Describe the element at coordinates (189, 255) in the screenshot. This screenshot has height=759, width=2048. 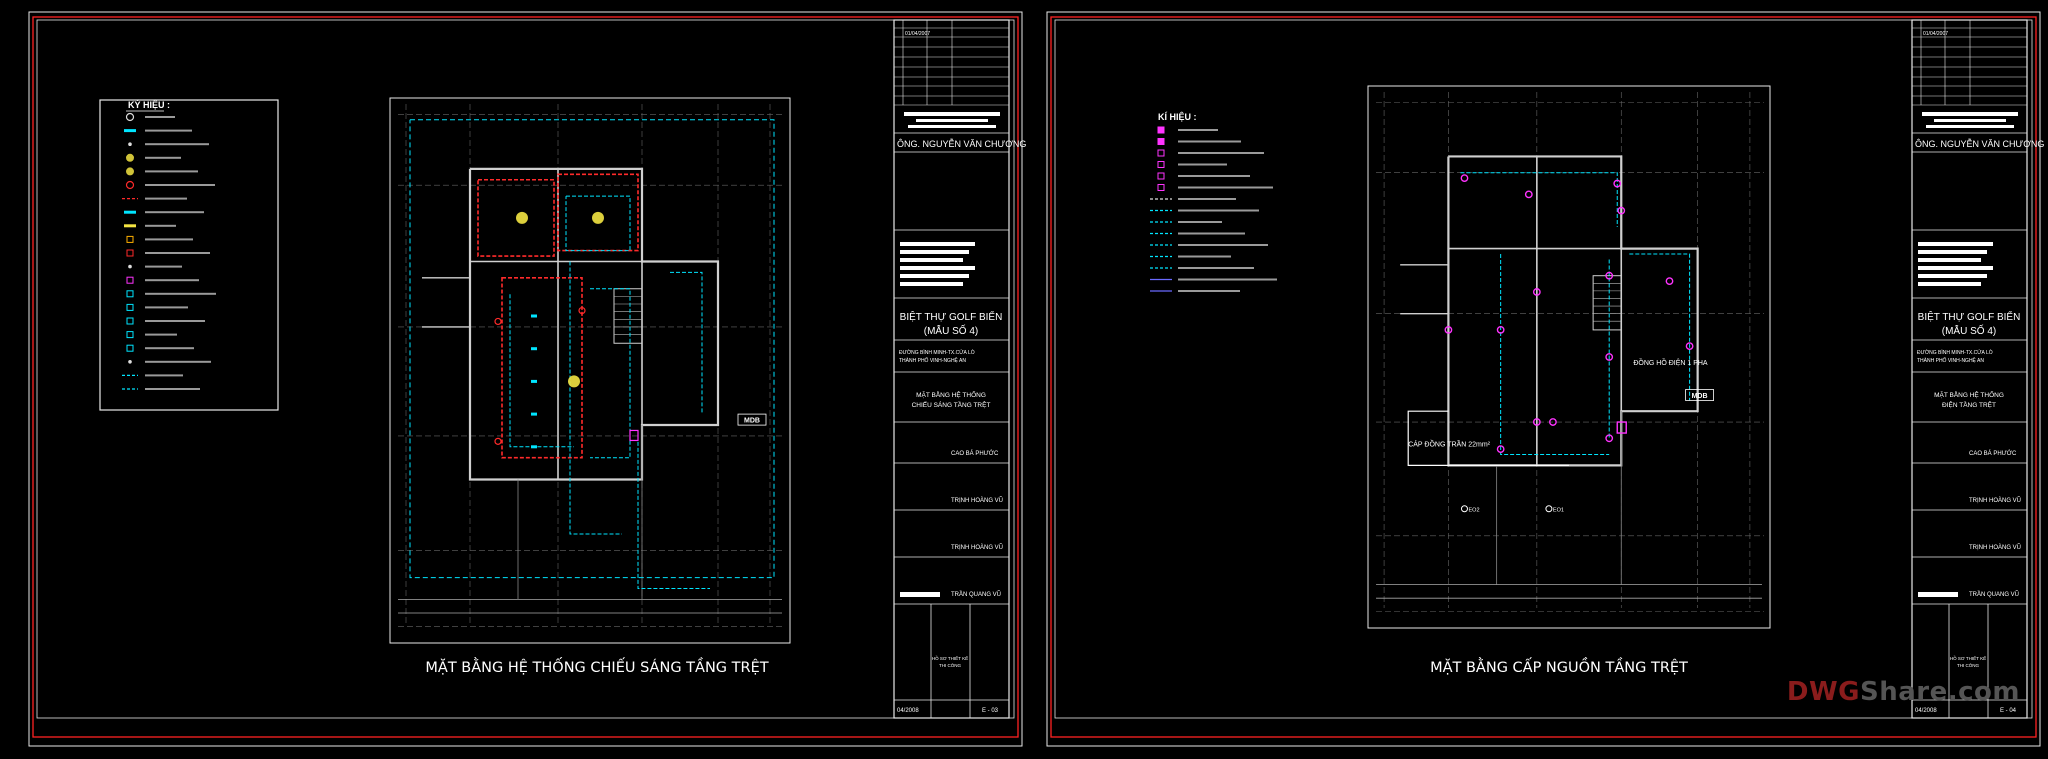
I see `legend-lighting: KÝ HIỆU :` at that location.